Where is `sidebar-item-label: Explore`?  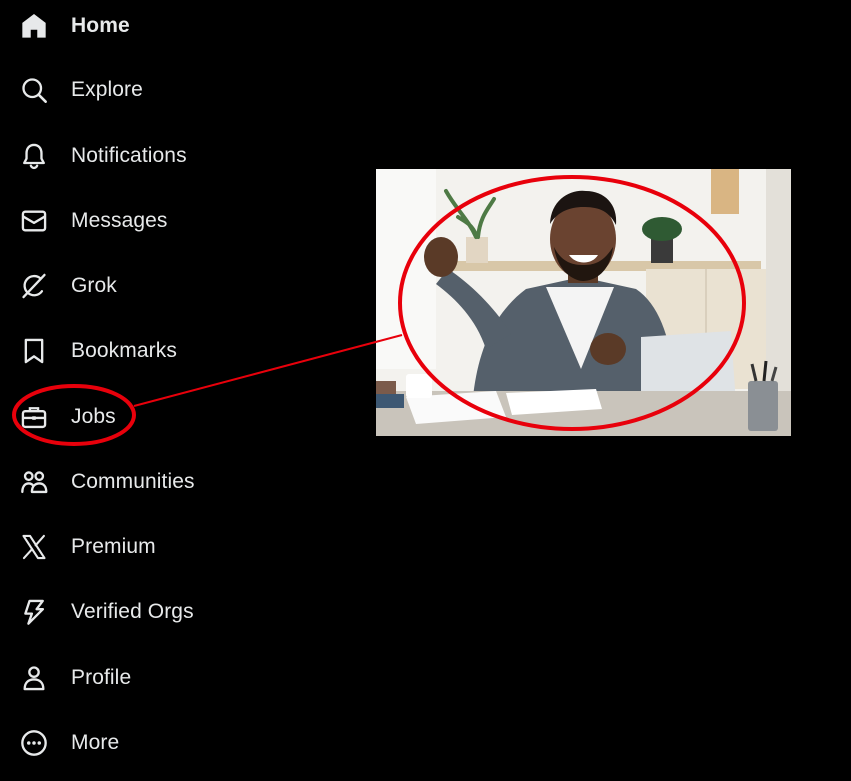
sidebar-item-label: Explore is located at coordinates (107, 89).